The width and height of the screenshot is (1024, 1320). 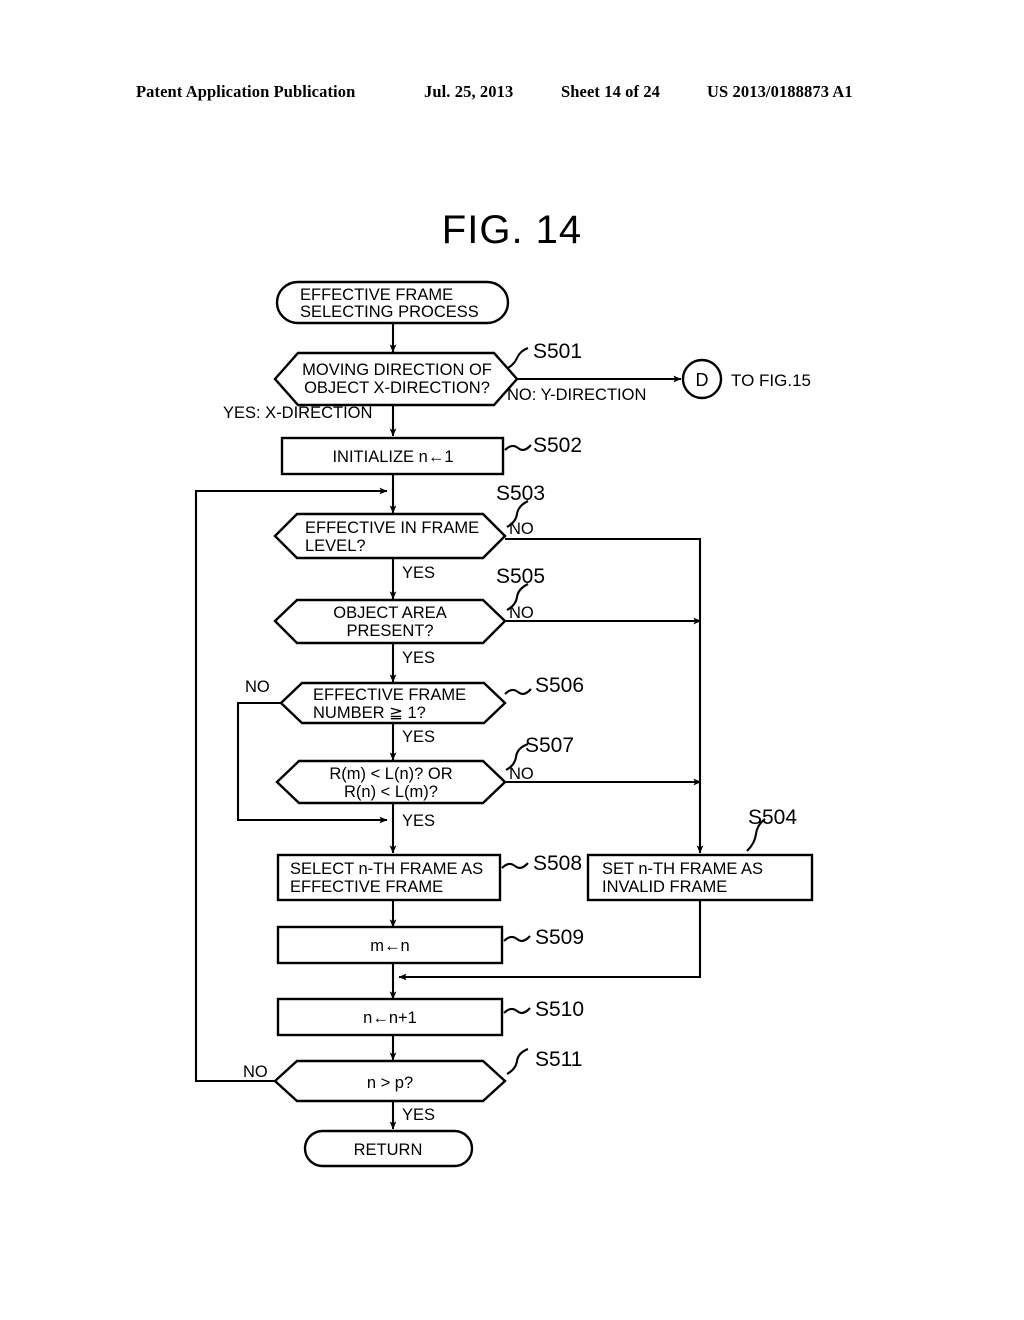 What do you see at coordinates (664, 887) in the screenshot?
I see `node-s504-line2: INVALID FRAME` at bounding box center [664, 887].